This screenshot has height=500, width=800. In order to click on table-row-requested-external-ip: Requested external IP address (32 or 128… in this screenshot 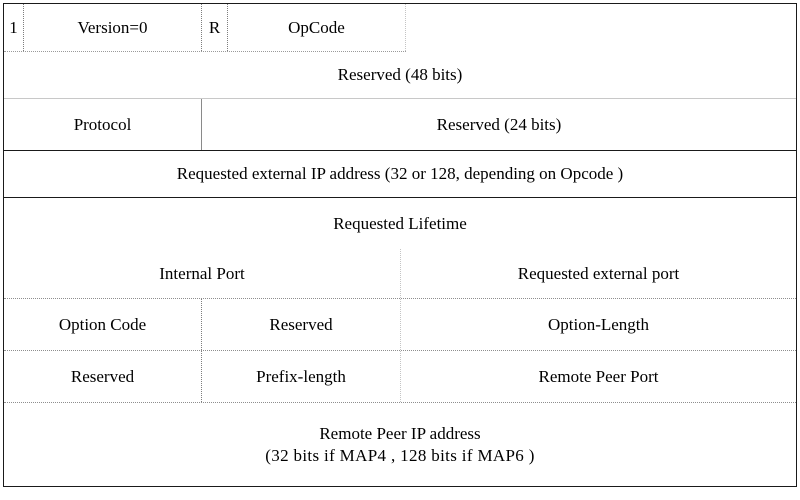, I will do `click(400, 174)`.